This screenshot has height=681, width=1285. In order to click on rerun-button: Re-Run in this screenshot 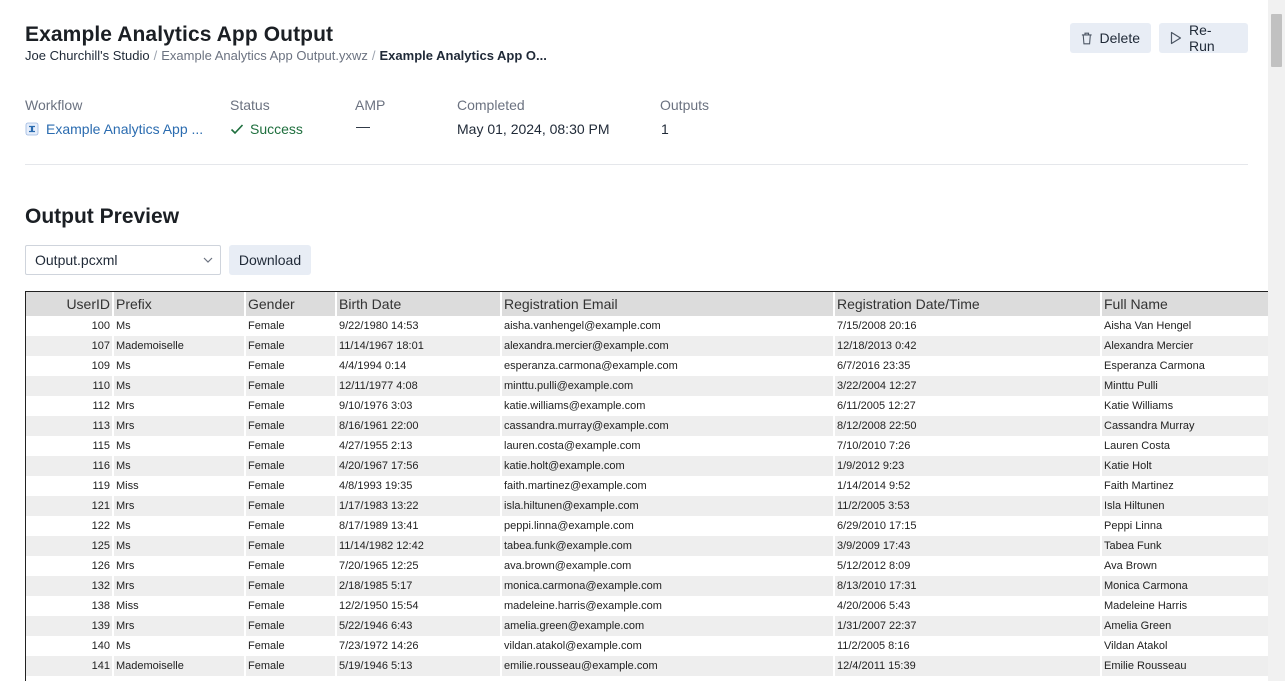, I will do `click(1203, 38)`.